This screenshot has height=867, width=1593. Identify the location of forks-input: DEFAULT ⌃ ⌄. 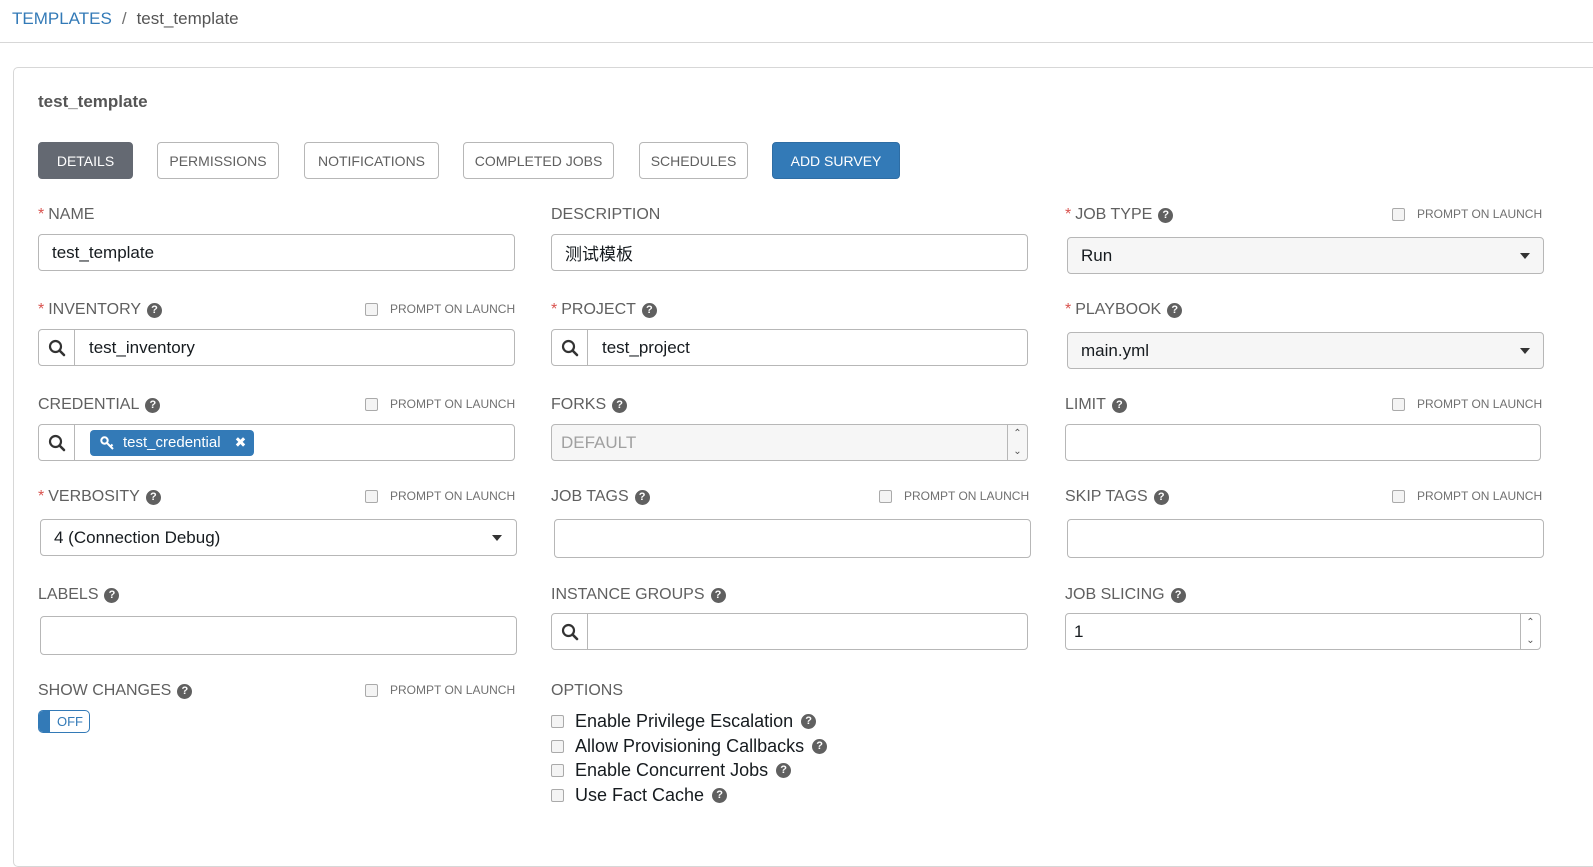
(789, 442).